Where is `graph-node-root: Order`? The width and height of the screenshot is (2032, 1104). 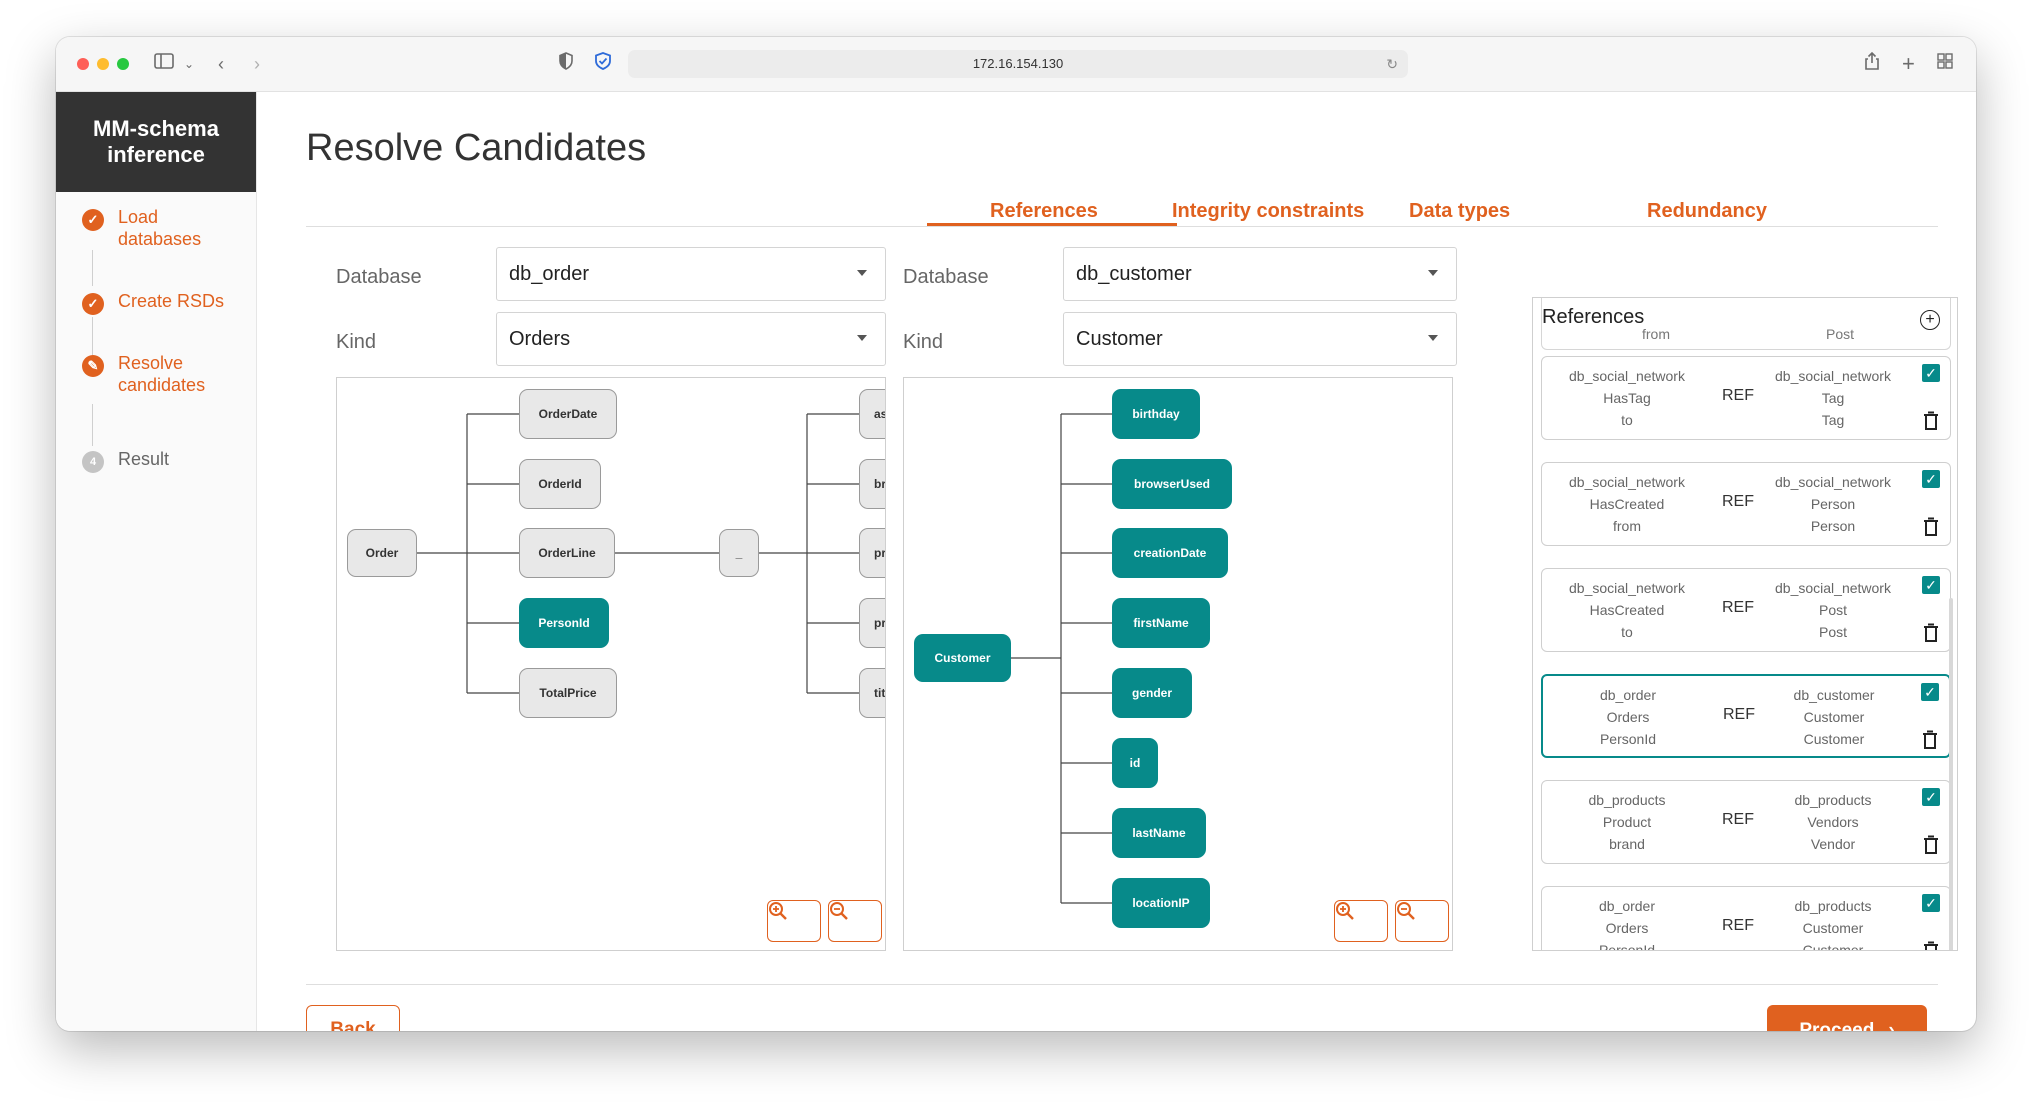
graph-node-root: Order is located at coordinates (382, 553).